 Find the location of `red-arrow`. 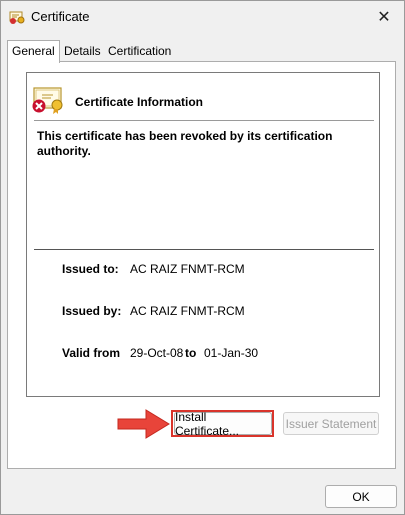

red-arrow is located at coordinates (143, 424).